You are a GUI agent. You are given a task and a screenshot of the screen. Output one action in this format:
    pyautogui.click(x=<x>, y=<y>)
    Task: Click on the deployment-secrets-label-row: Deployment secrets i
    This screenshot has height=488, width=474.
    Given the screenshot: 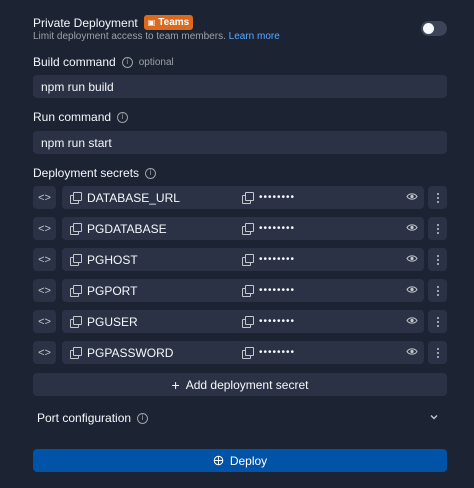 What is the action you would take?
    pyautogui.click(x=95, y=173)
    